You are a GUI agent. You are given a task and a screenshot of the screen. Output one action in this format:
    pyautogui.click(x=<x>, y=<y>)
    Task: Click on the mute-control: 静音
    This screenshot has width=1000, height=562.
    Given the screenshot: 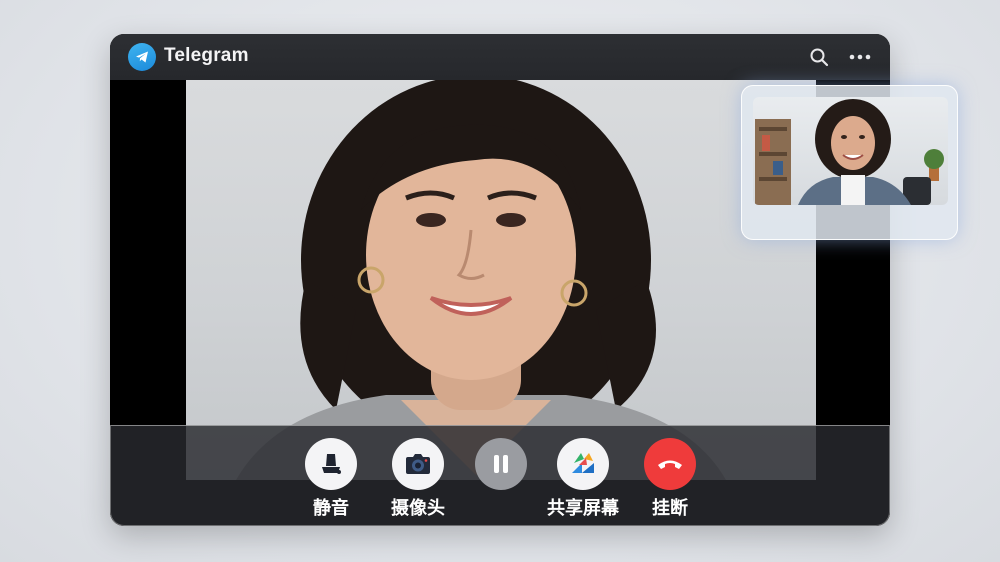 What is the action you would take?
    pyautogui.click(x=331, y=479)
    